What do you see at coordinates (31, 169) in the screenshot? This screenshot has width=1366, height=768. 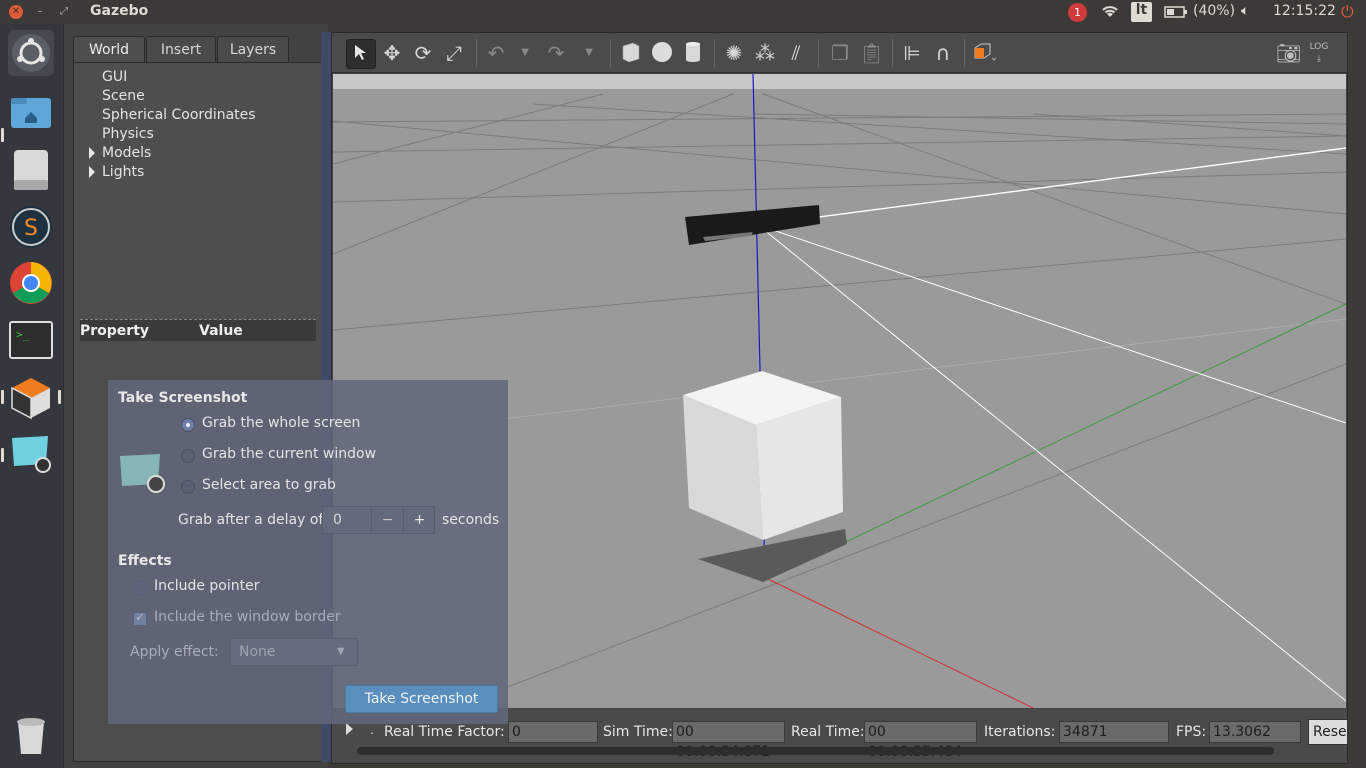 I see `disk-drive-icon` at bounding box center [31, 169].